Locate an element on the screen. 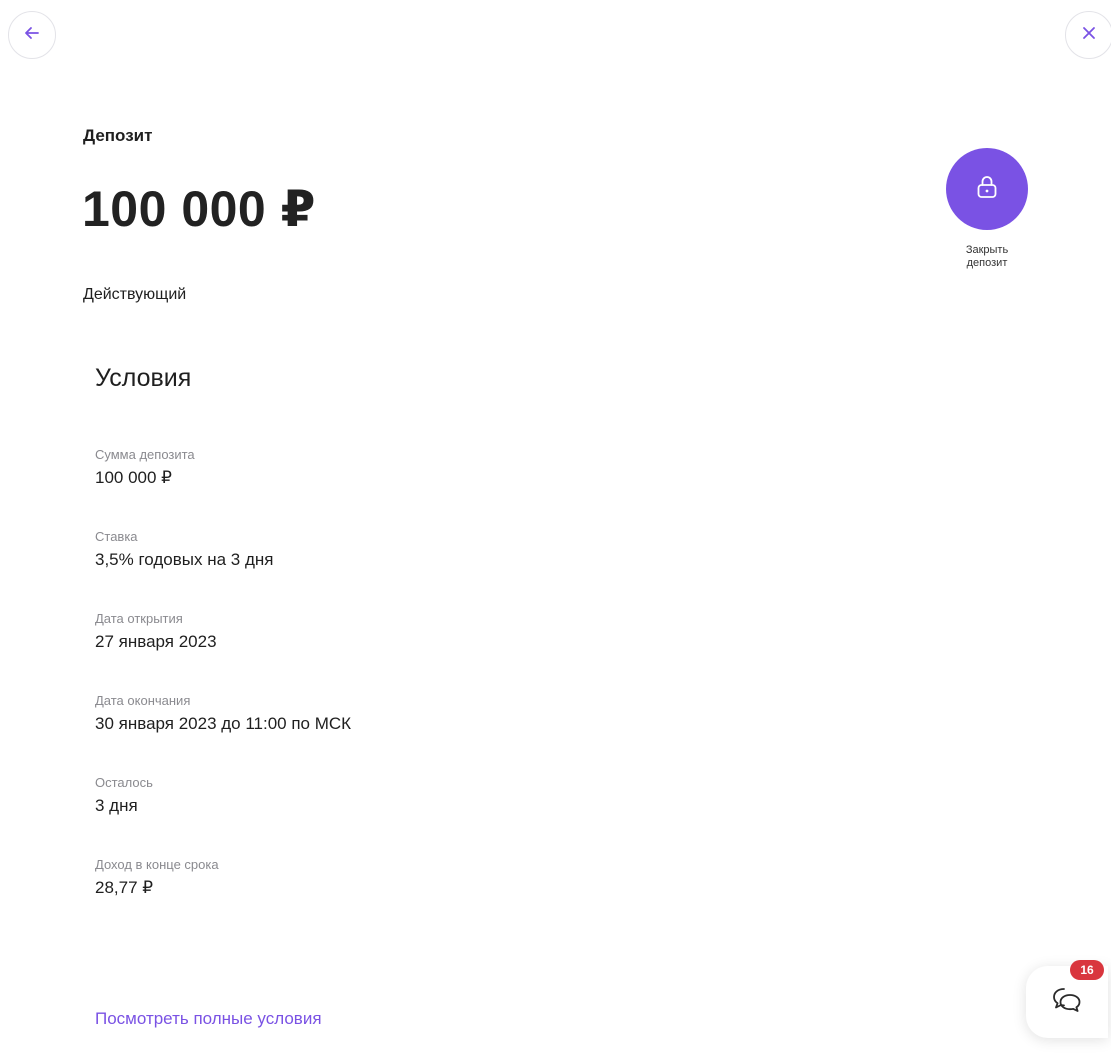 The image size is (1111, 1059). term-value: 30 января 2023 до 11:00 по МСК is located at coordinates (223, 723).